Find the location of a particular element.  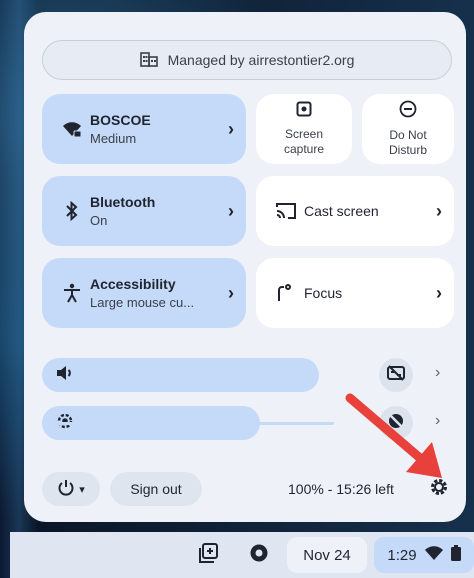

bluetooth-status: On is located at coordinates (99, 220).